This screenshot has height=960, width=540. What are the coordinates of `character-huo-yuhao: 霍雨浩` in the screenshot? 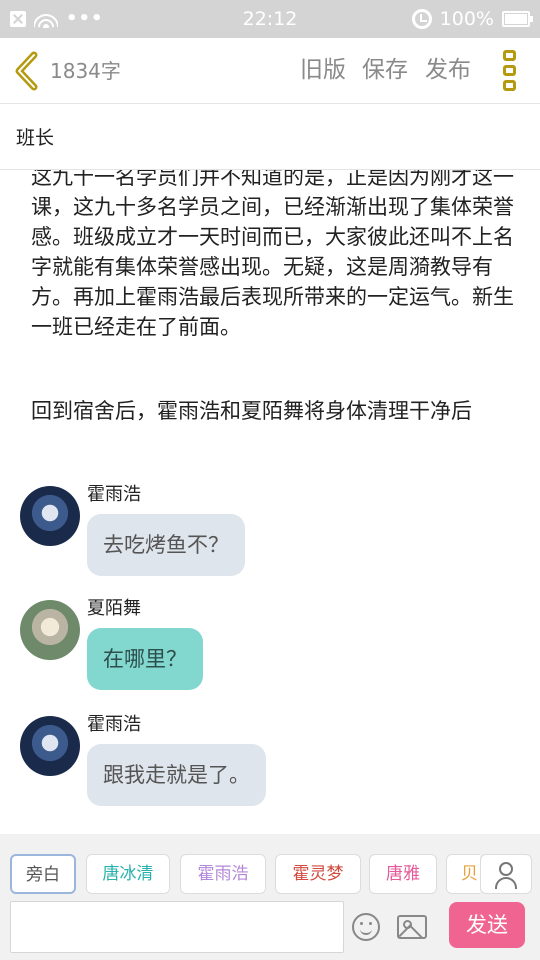 It's located at (223, 874).